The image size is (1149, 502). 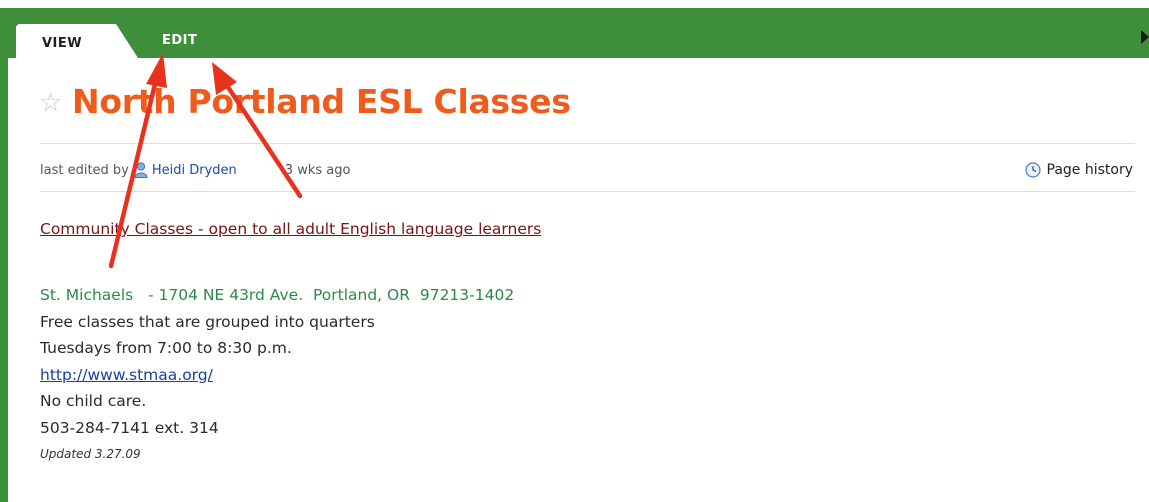 I want to click on scroll-right-icon, so click(x=1145, y=37).